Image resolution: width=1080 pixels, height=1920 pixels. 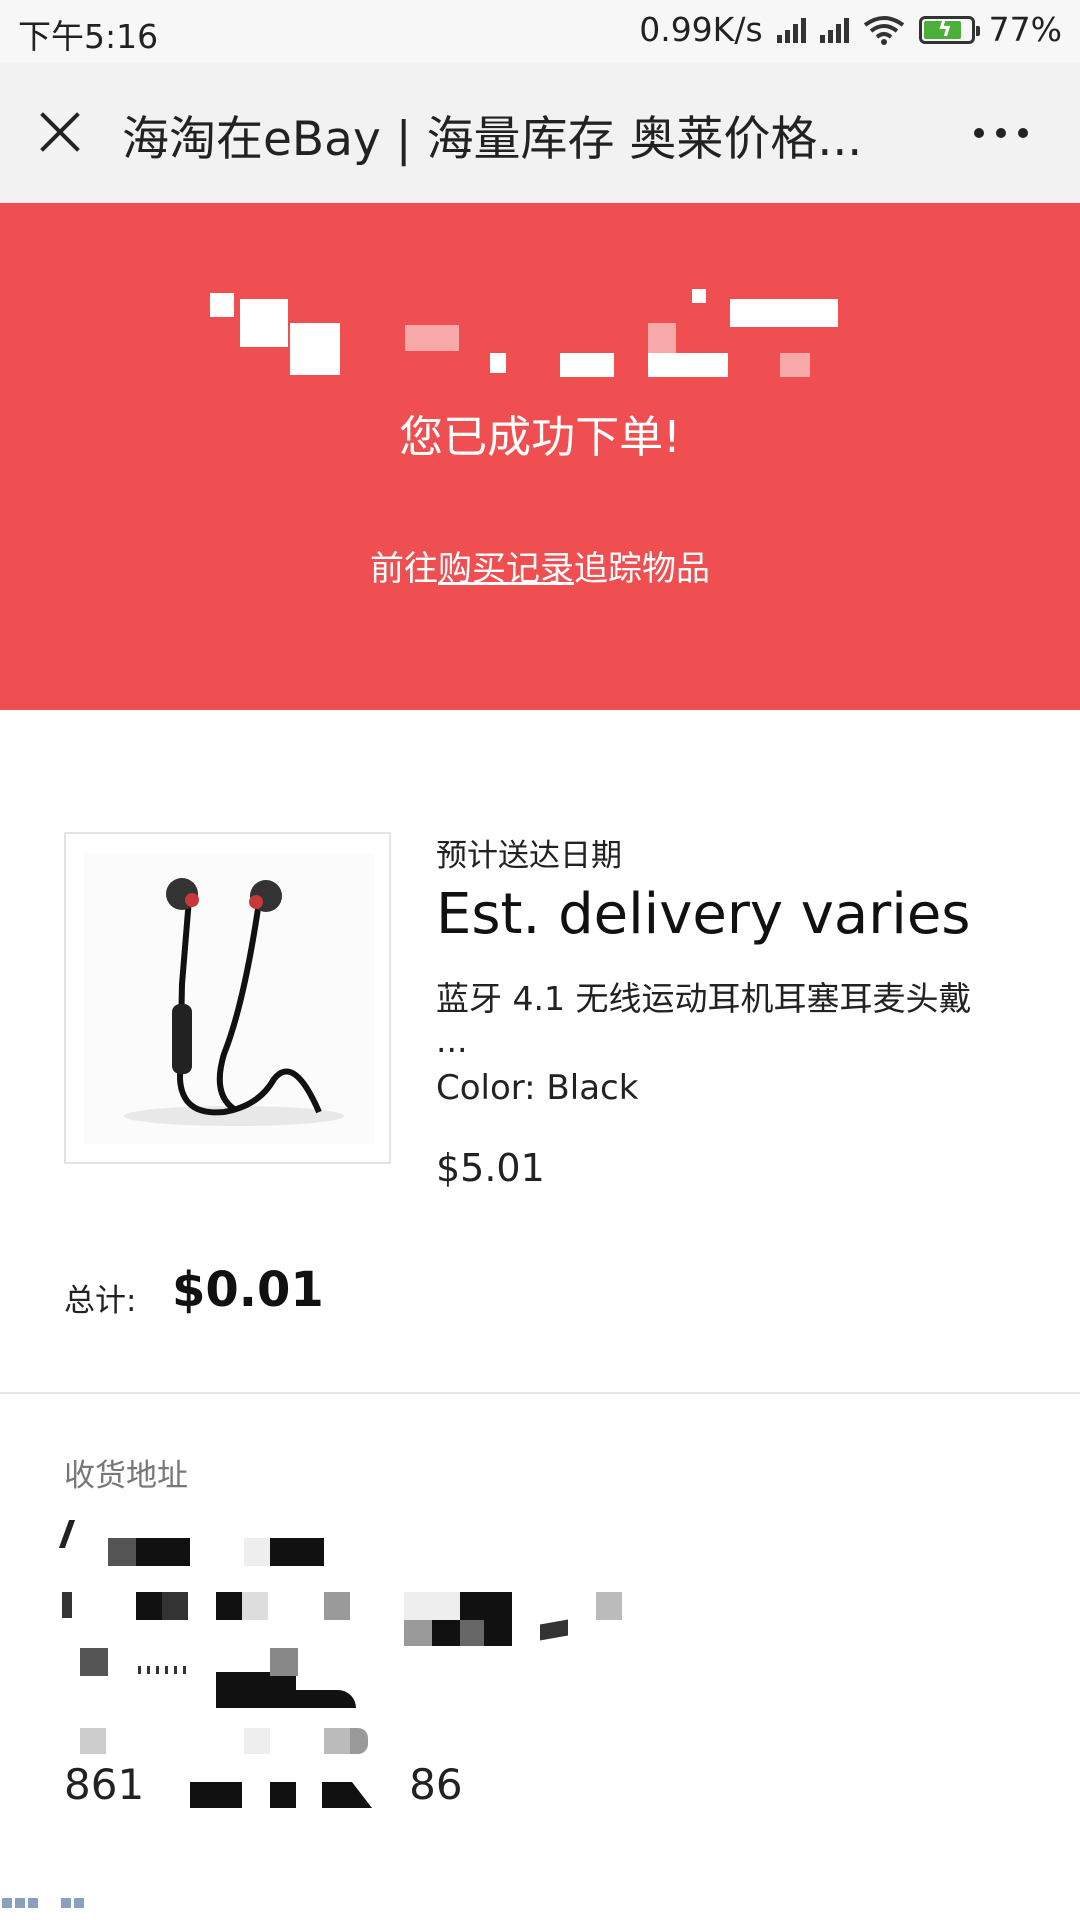 What do you see at coordinates (701, 29) in the screenshot?
I see `net-speed: 0.99K/s` at bounding box center [701, 29].